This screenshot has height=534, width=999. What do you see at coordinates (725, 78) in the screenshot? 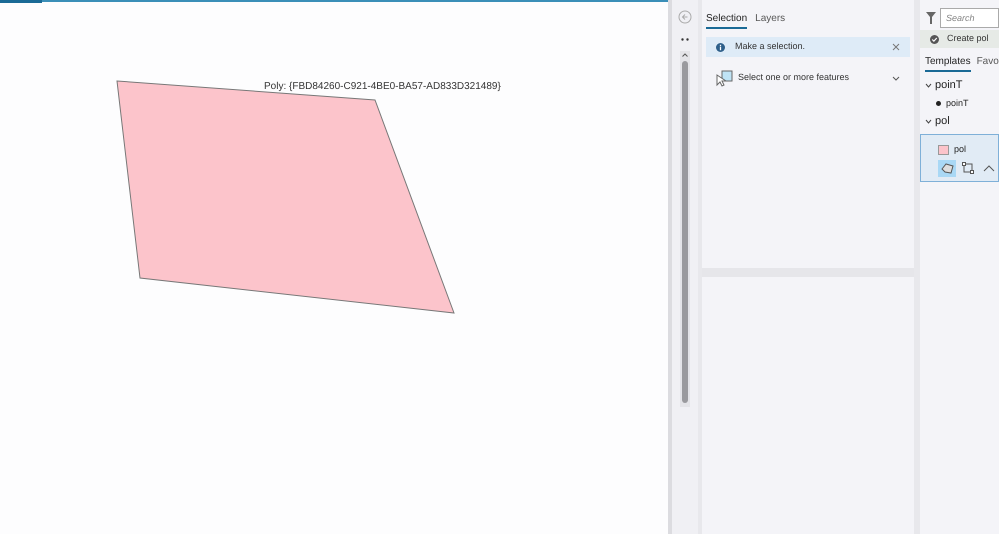
I see `select-pointer-icon` at bounding box center [725, 78].